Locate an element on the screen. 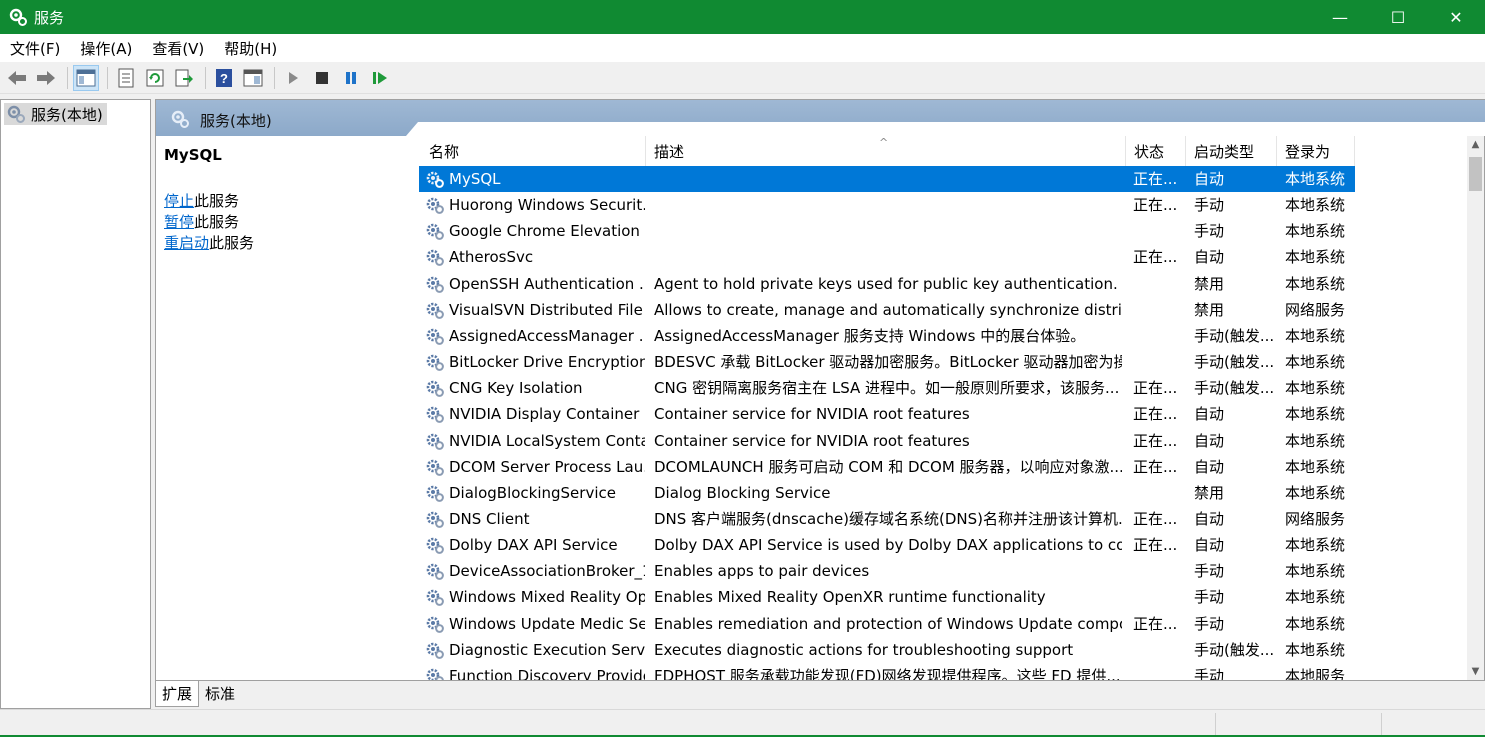 This screenshot has width=1485, height=737. status-separator is located at coordinates (1215, 724).